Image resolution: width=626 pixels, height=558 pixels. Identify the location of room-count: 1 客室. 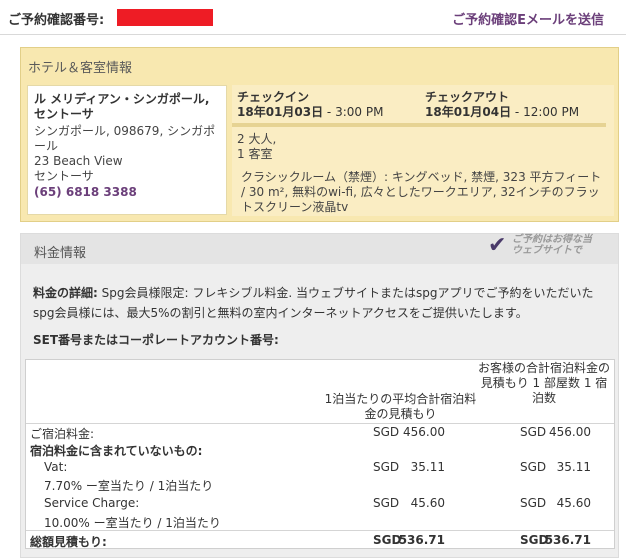
(255, 154).